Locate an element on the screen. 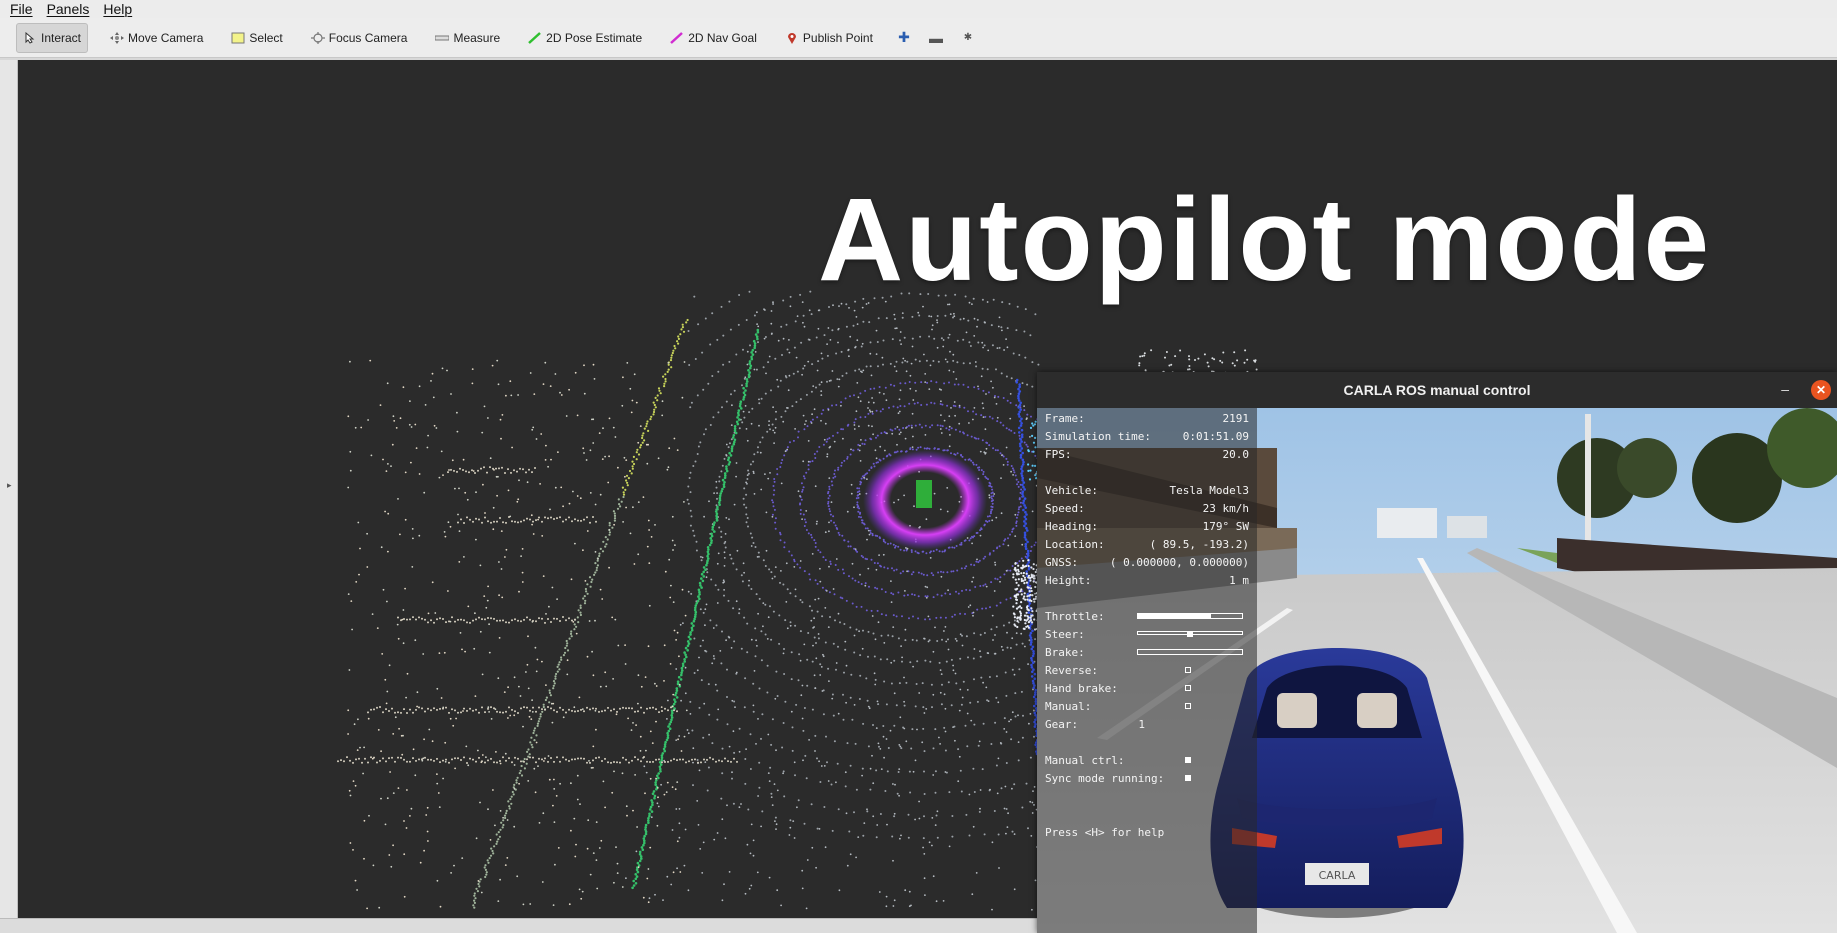 The image size is (1837, 933). sync-mode-checkbox is located at coordinates (1188, 778).